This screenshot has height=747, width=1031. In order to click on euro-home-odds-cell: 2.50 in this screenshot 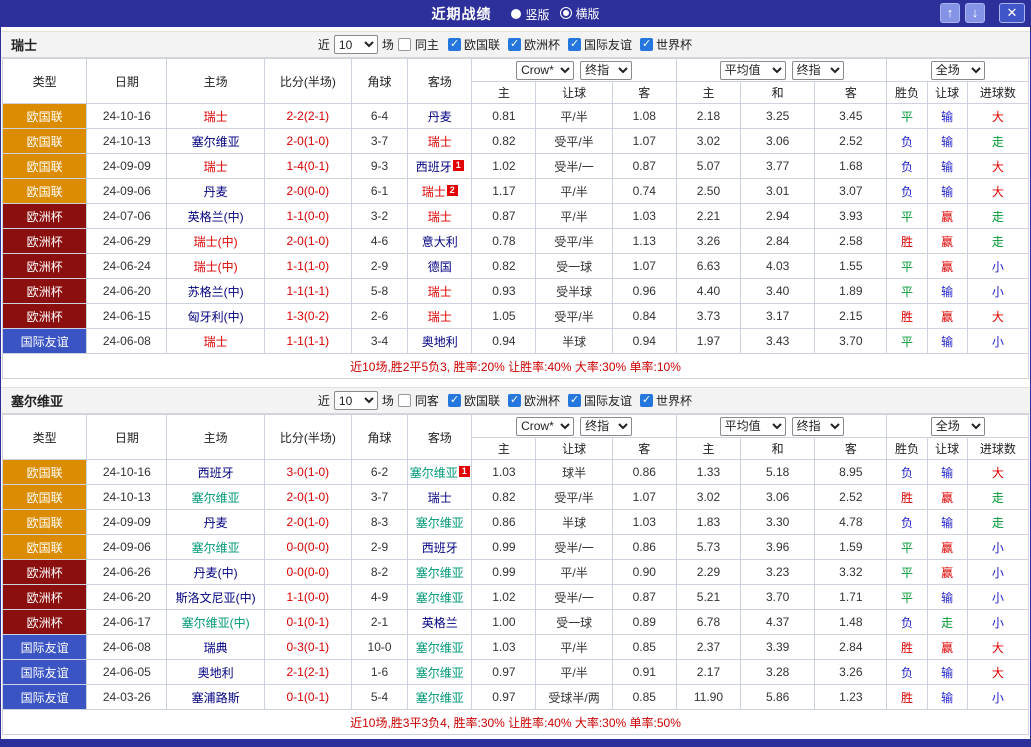, I will do `click(708, 191)`.